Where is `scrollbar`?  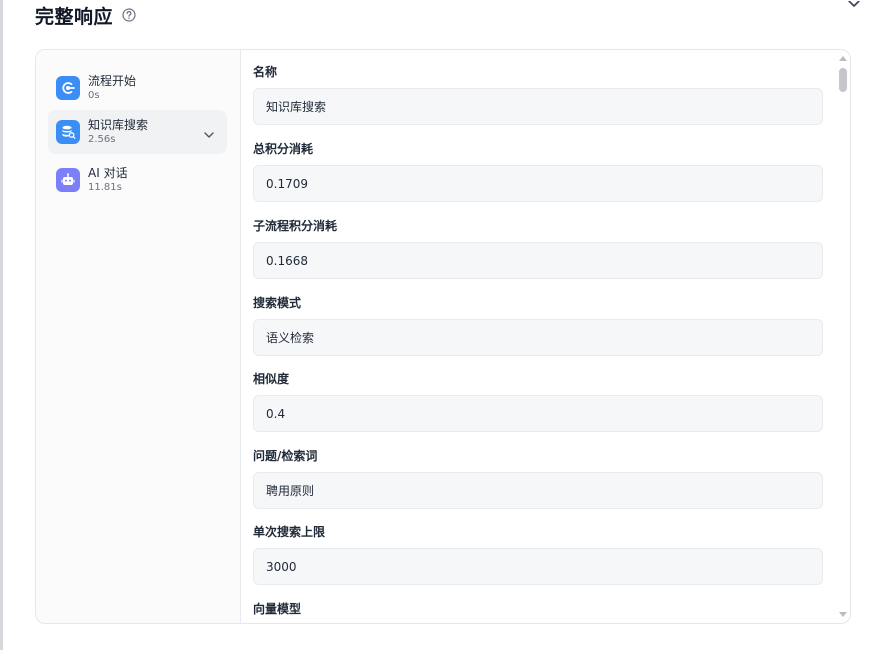 scrollbar is located at coordinates (843, 336).